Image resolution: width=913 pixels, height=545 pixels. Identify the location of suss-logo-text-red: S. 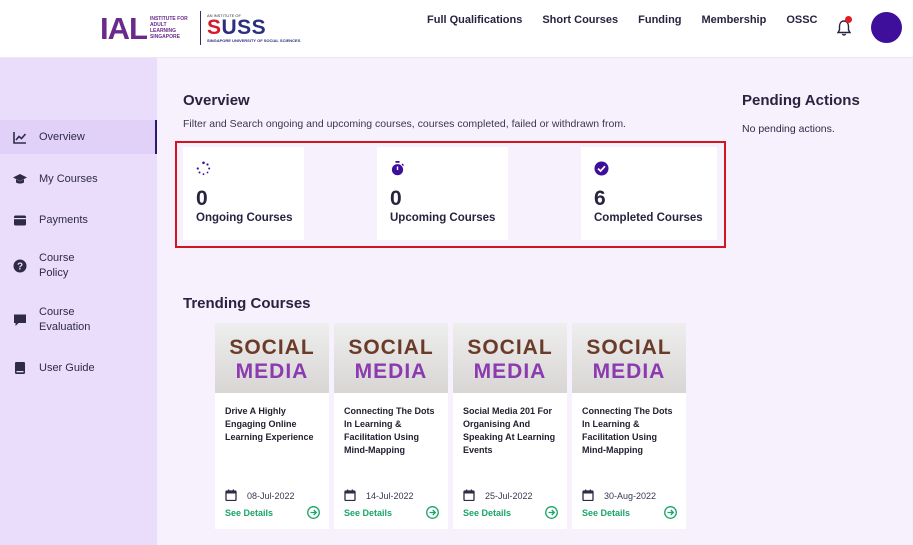
(214, 27).